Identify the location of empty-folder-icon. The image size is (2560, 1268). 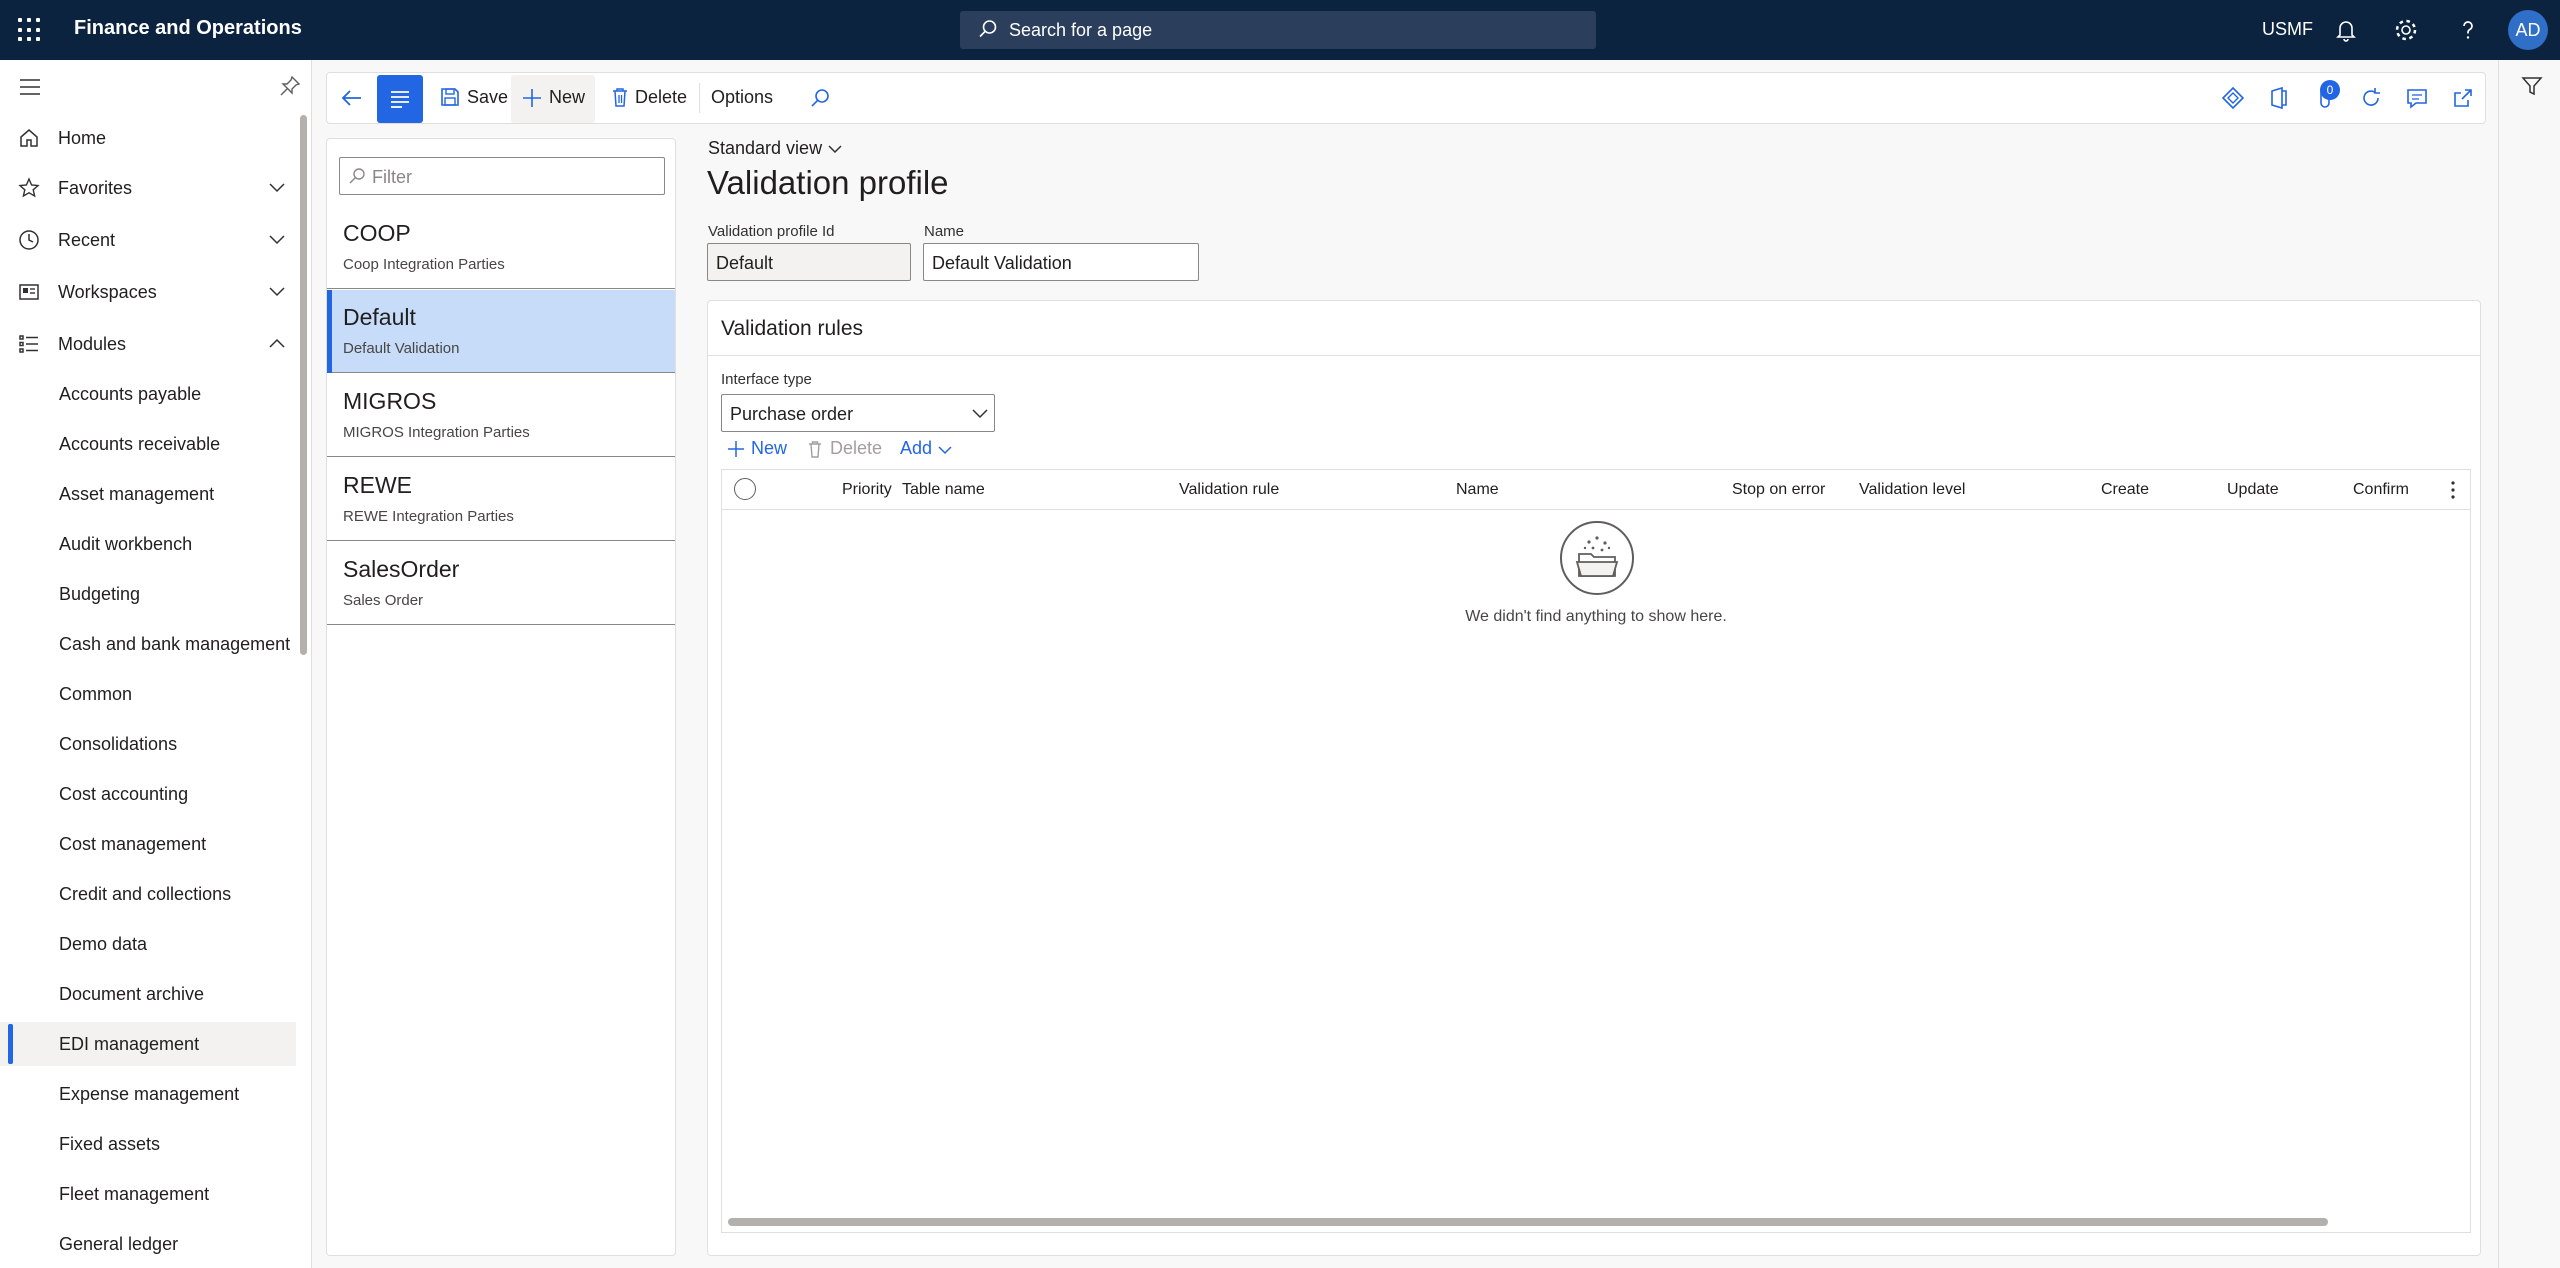
(1597, 558).